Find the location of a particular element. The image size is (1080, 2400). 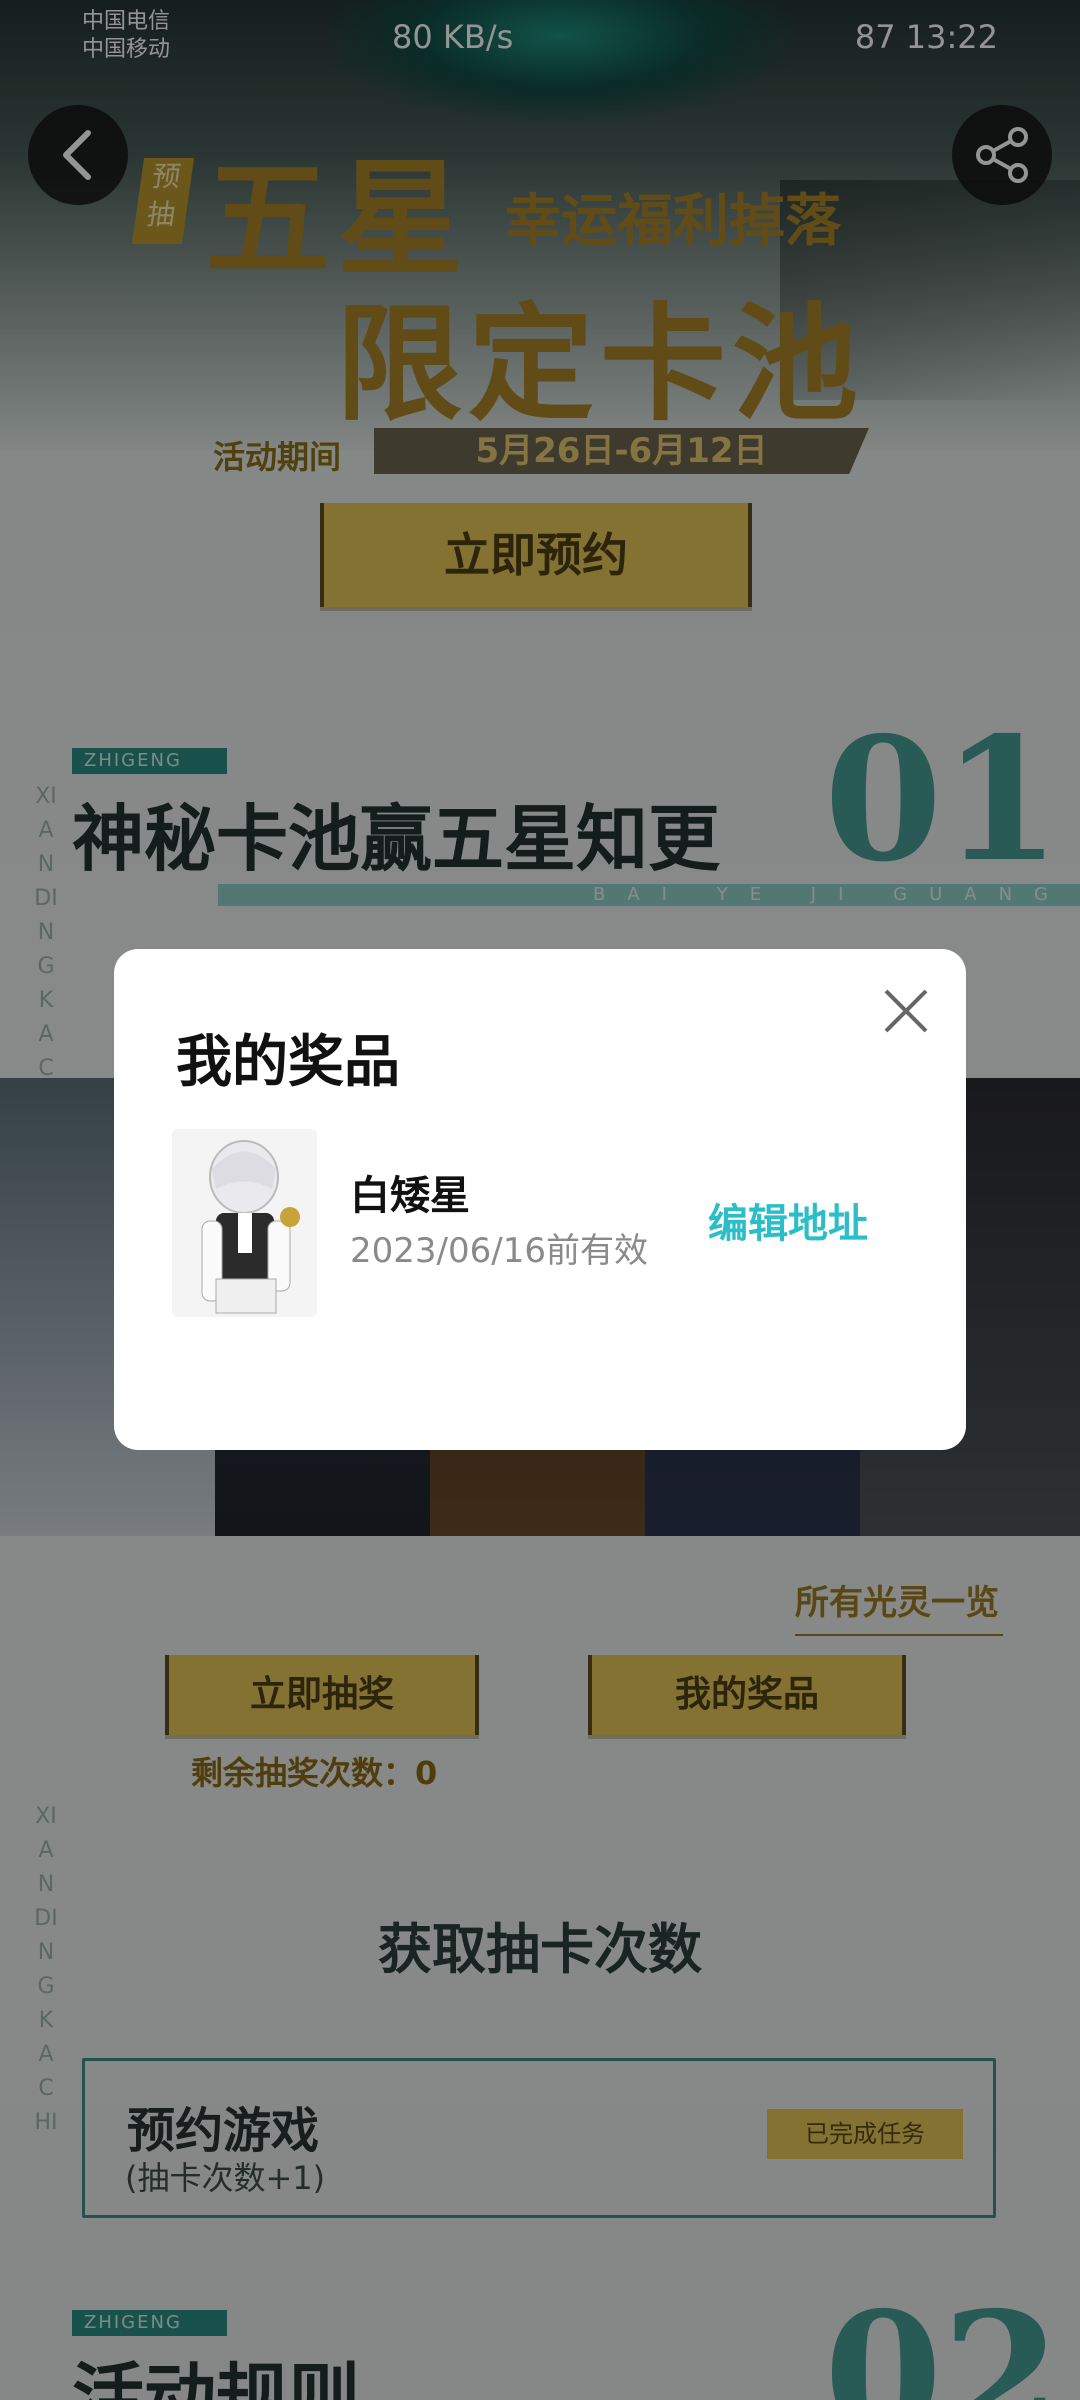

close-button is located at coordinates (906, 1011).